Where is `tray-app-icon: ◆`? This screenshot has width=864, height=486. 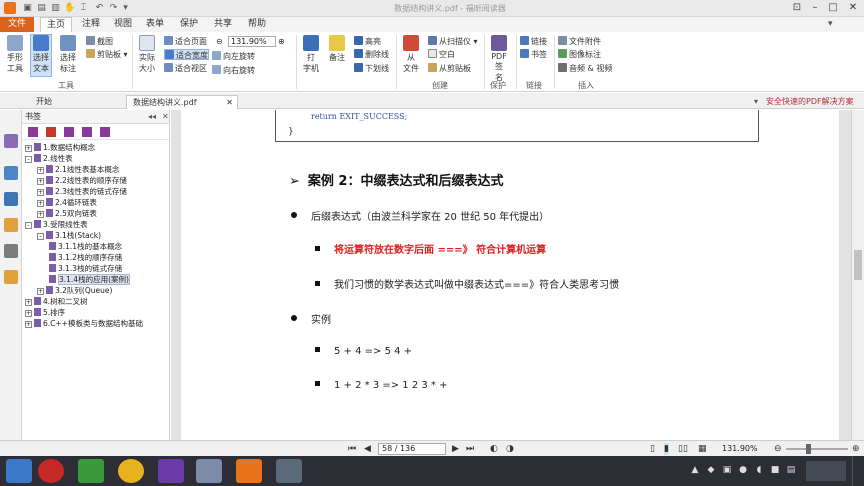
tray-app-icon: ◆ is located at coordinates (711, 470).